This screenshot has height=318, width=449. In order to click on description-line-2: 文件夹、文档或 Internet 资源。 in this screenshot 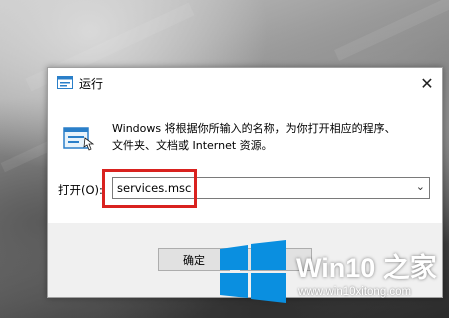, I will do `click(192, 145)`.